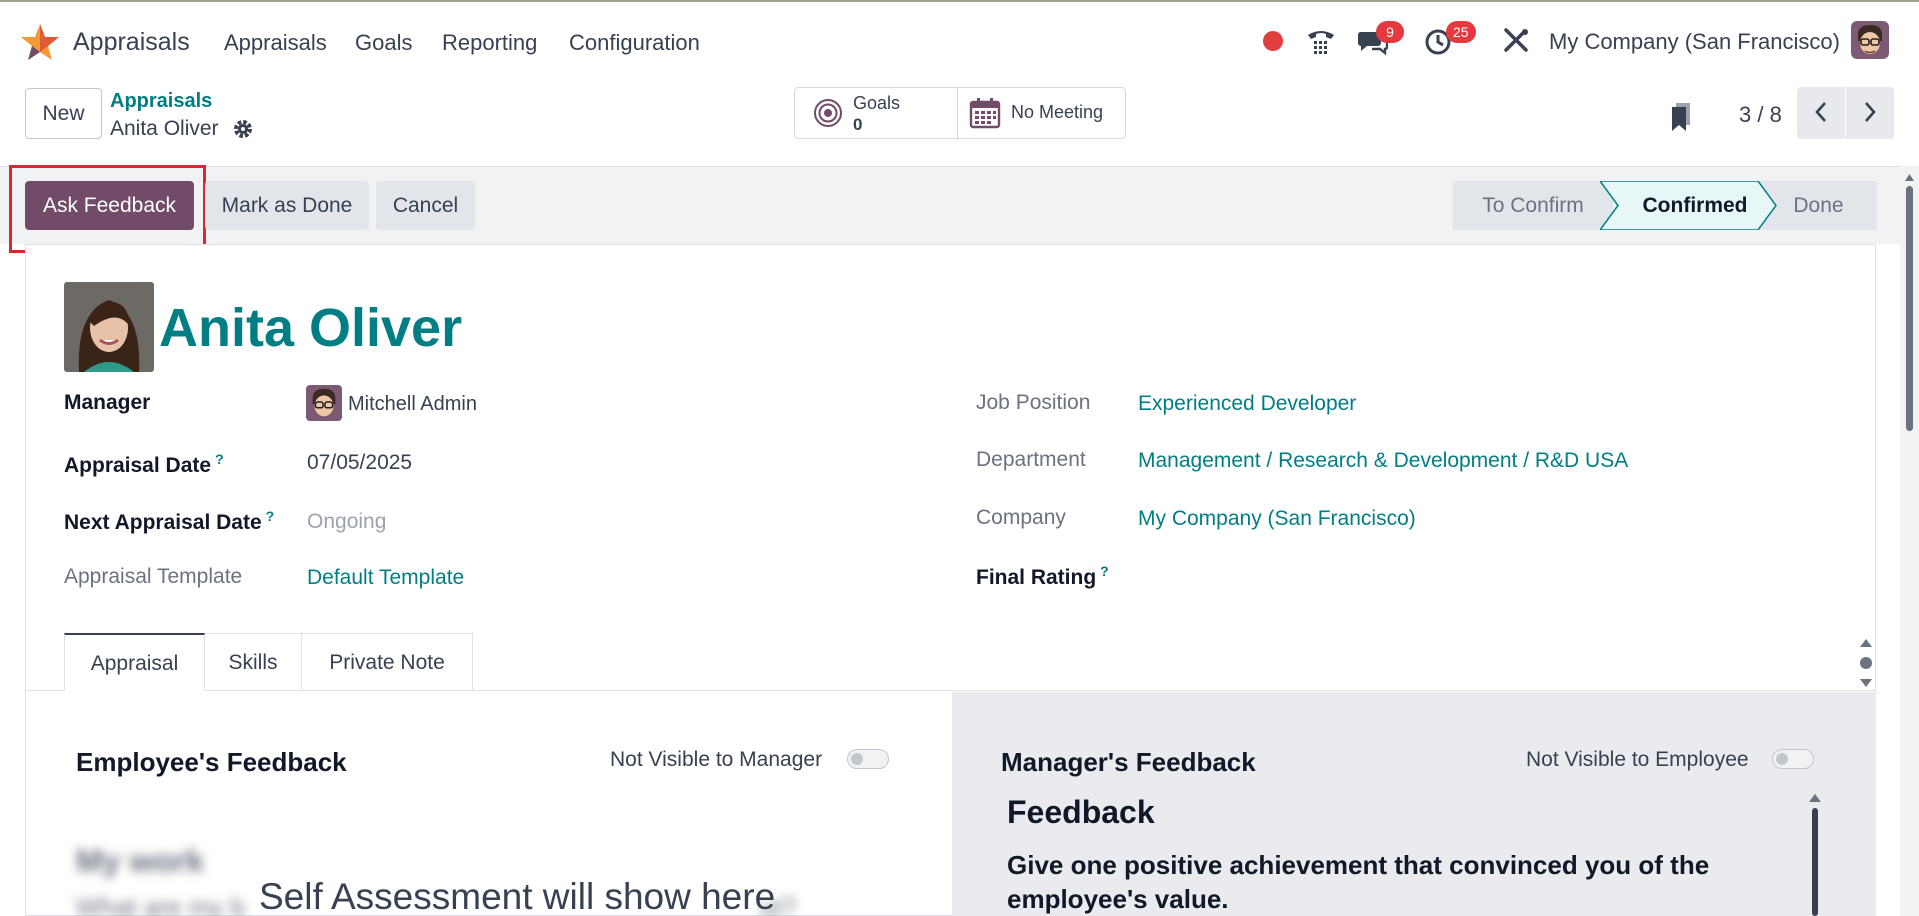 Image resolution: width=1919 pixels, height=916 pixels. I want to click on goals-label: Goals, so click(877, 103).